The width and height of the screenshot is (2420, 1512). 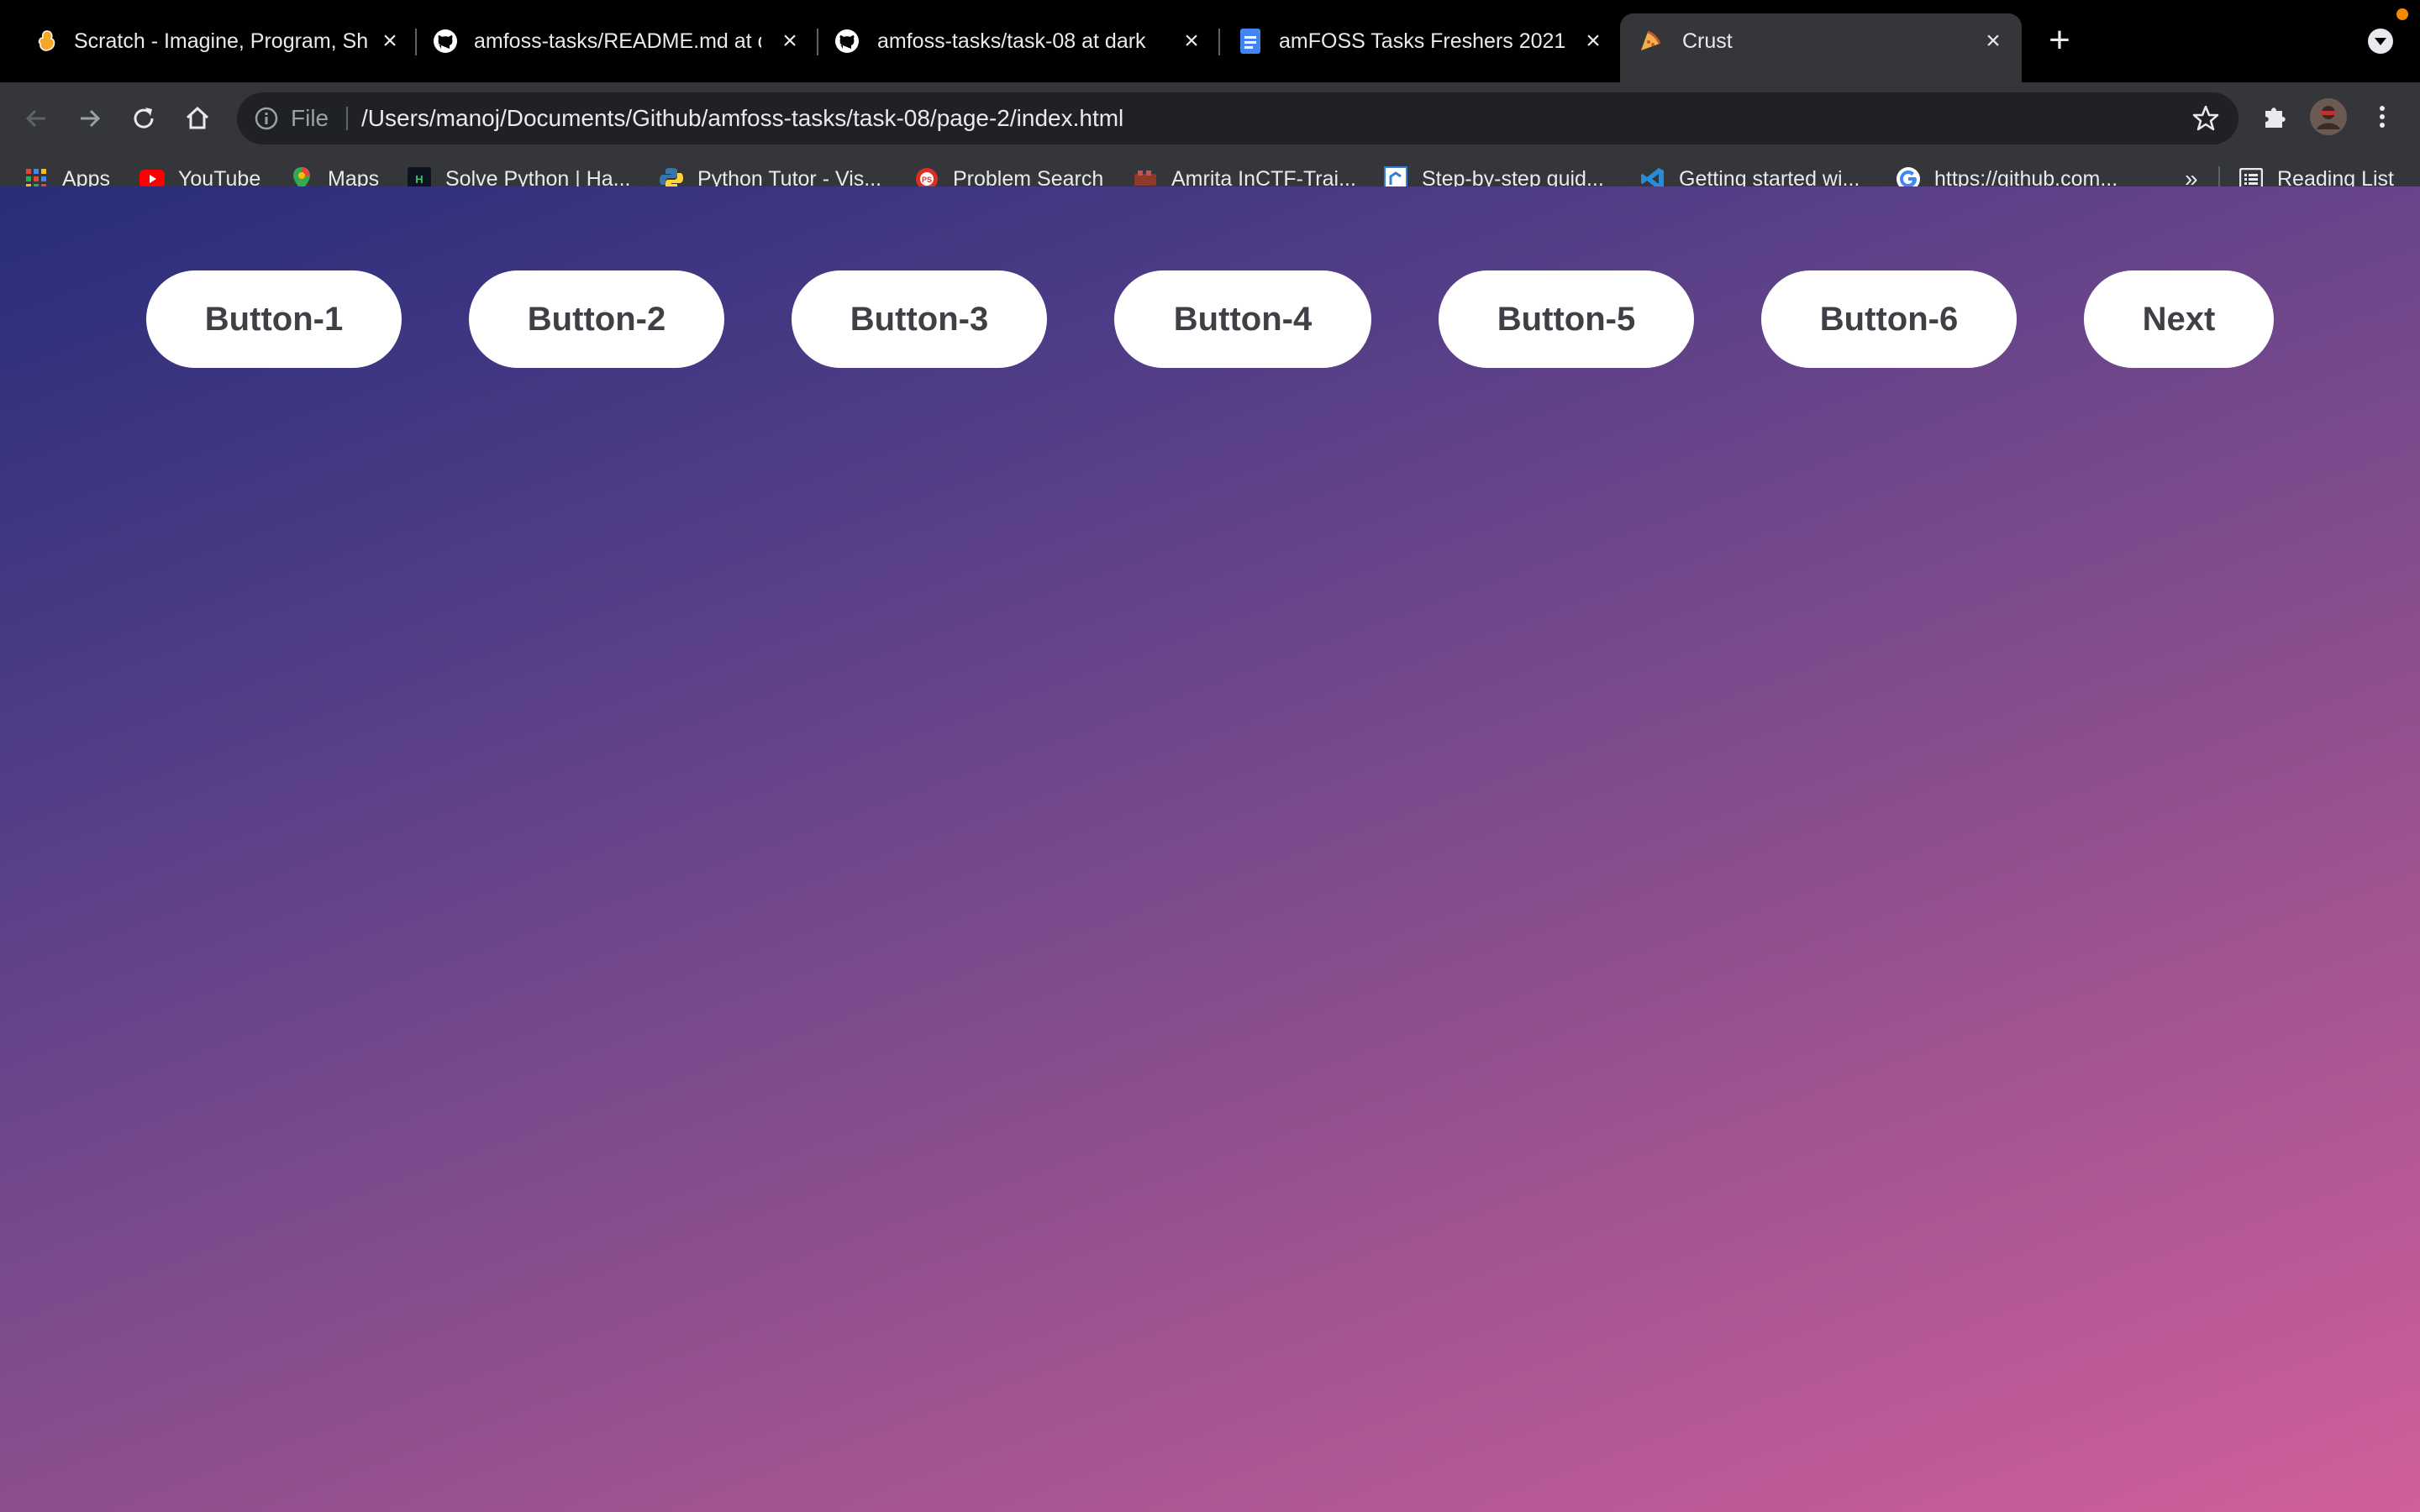 I want to click on tab-title: amfoss-tasks/README.md at d, so click(x=617, y=41).